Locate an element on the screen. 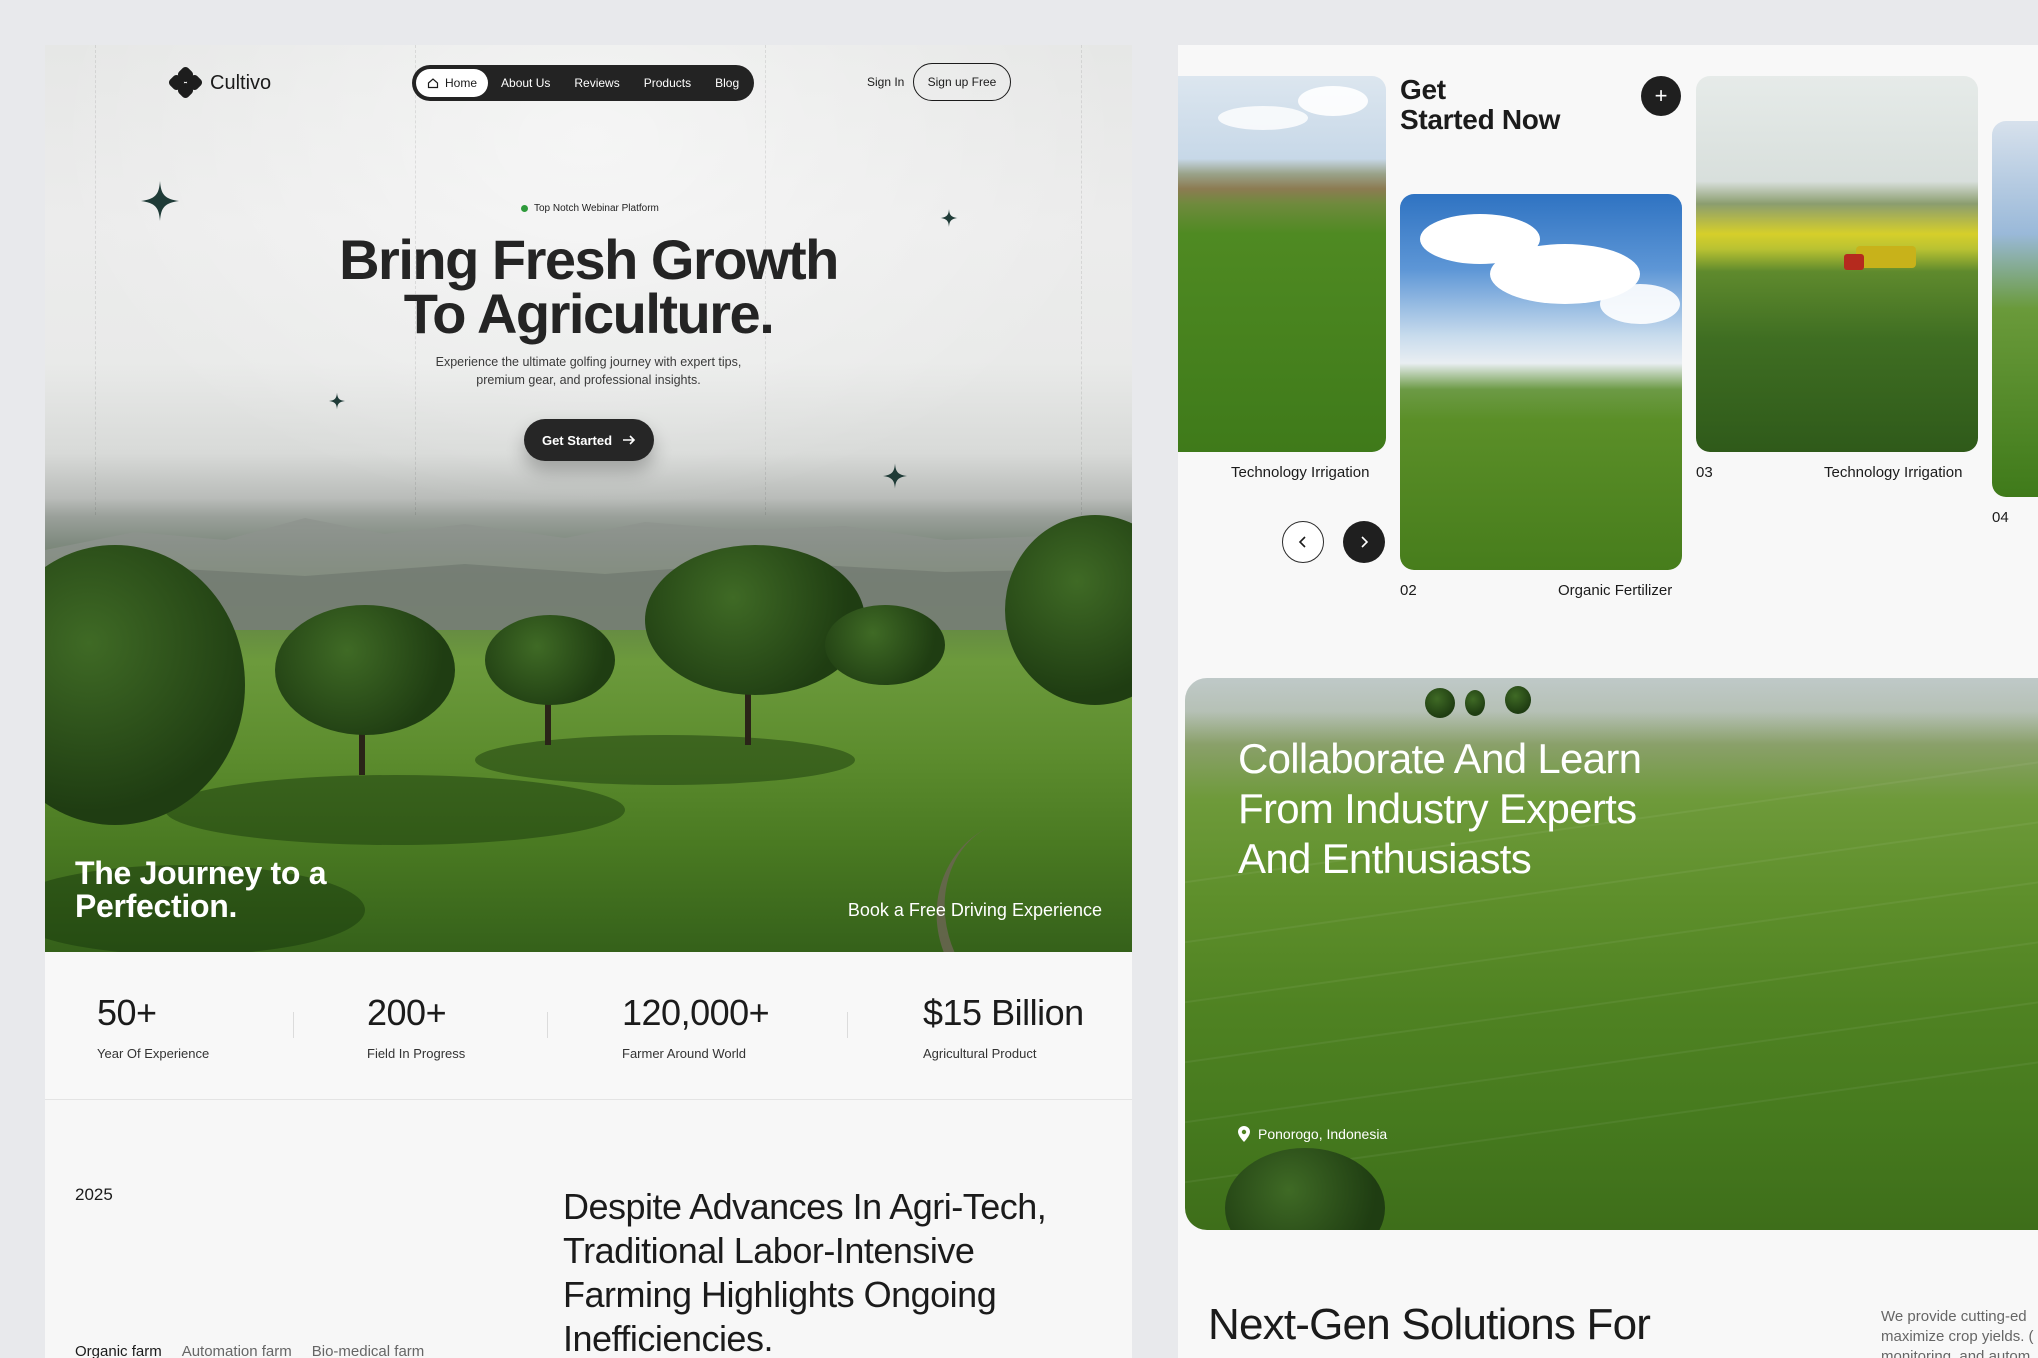  card-caption: Organic Fertilizer is located at coordinates (1615, 590).